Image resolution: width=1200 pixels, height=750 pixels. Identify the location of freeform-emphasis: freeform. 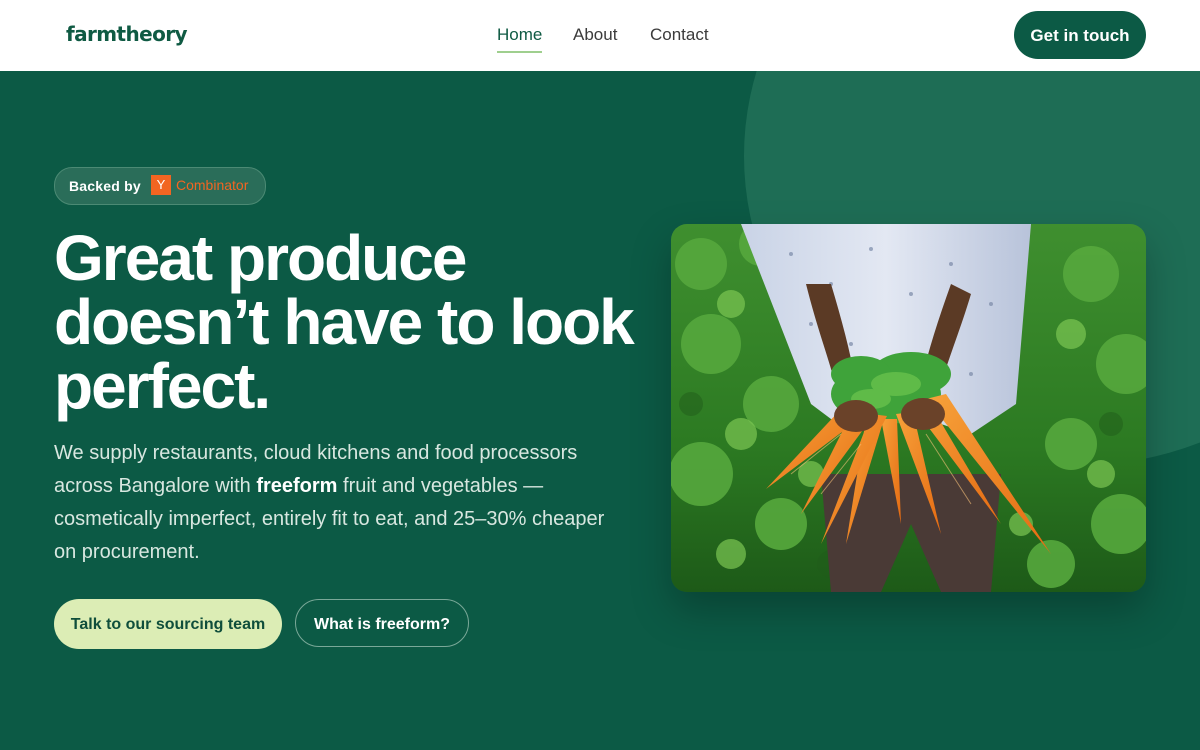
(297, 486).